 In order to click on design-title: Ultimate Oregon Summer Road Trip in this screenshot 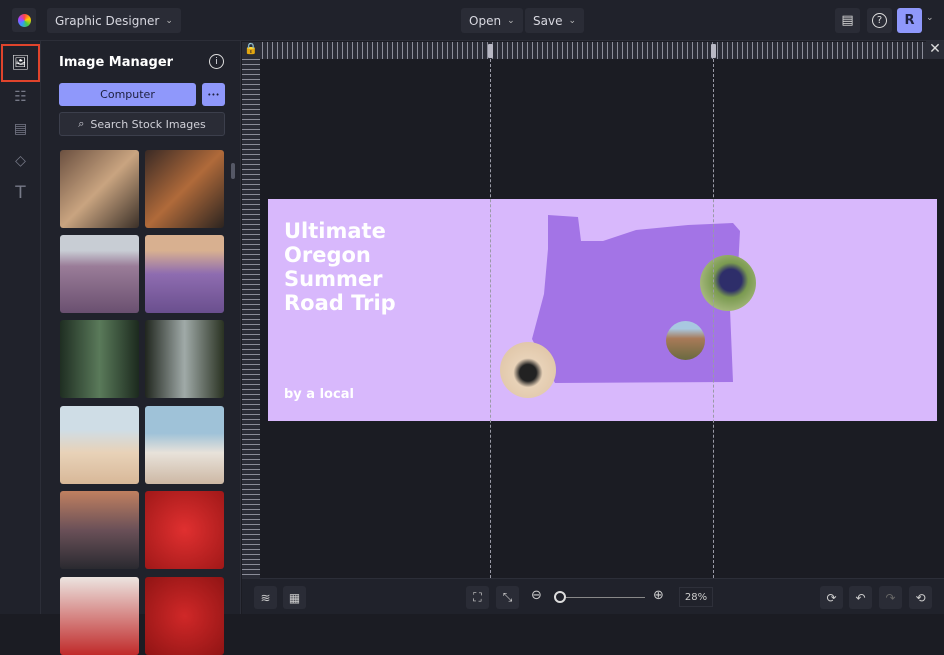, I will do `click(340, 267)`.